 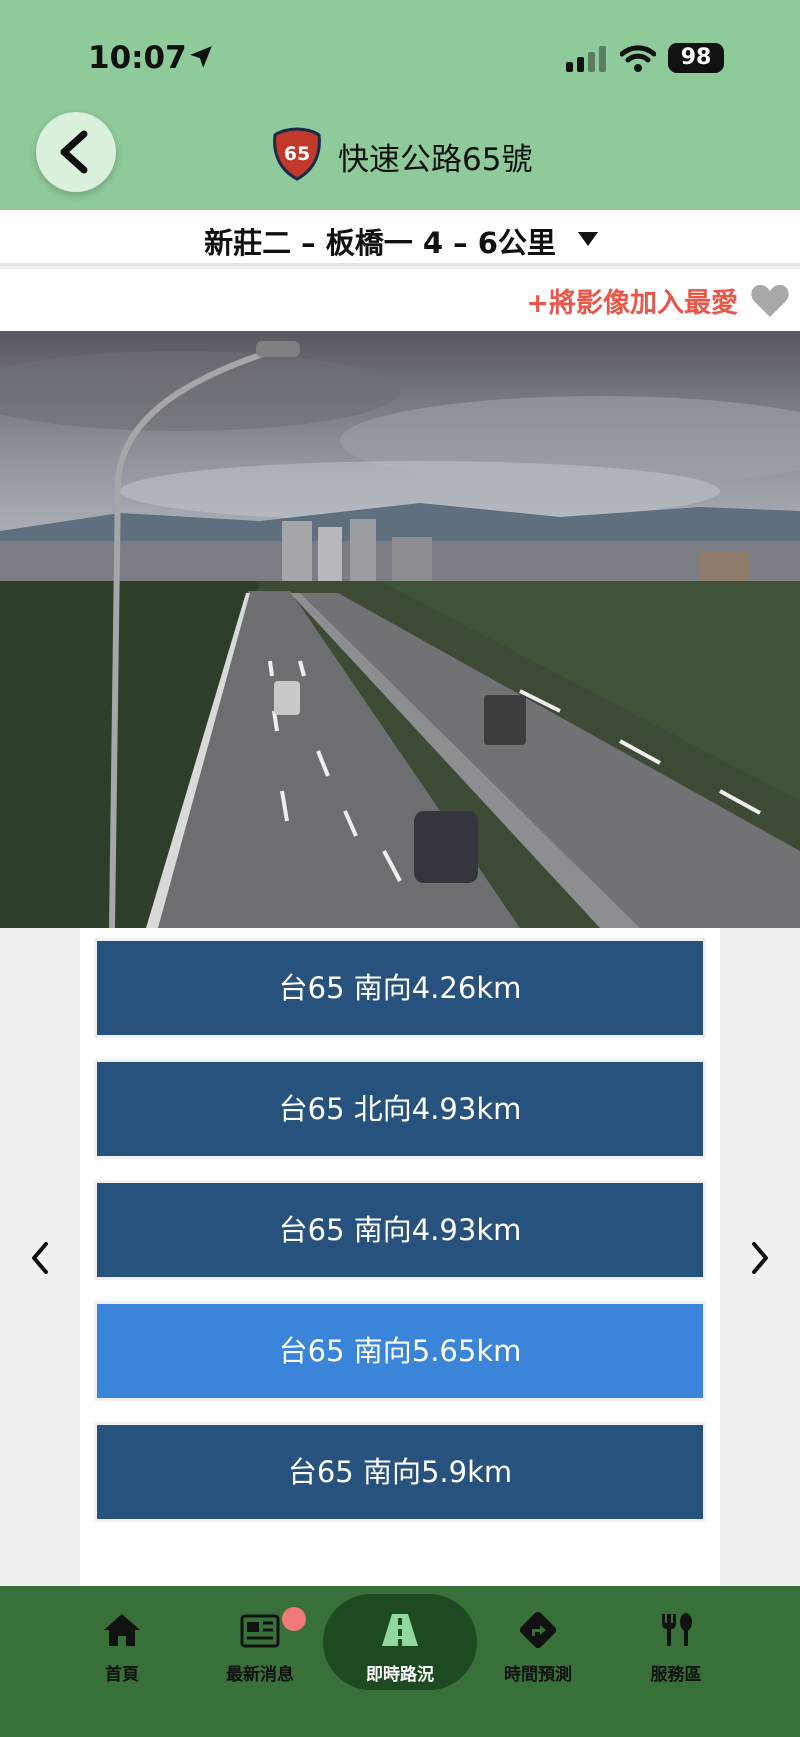 What do you see at coordinates (588, 239) in the screenshot?
I see `caret-down-icon` at bounding box center [588, 239].